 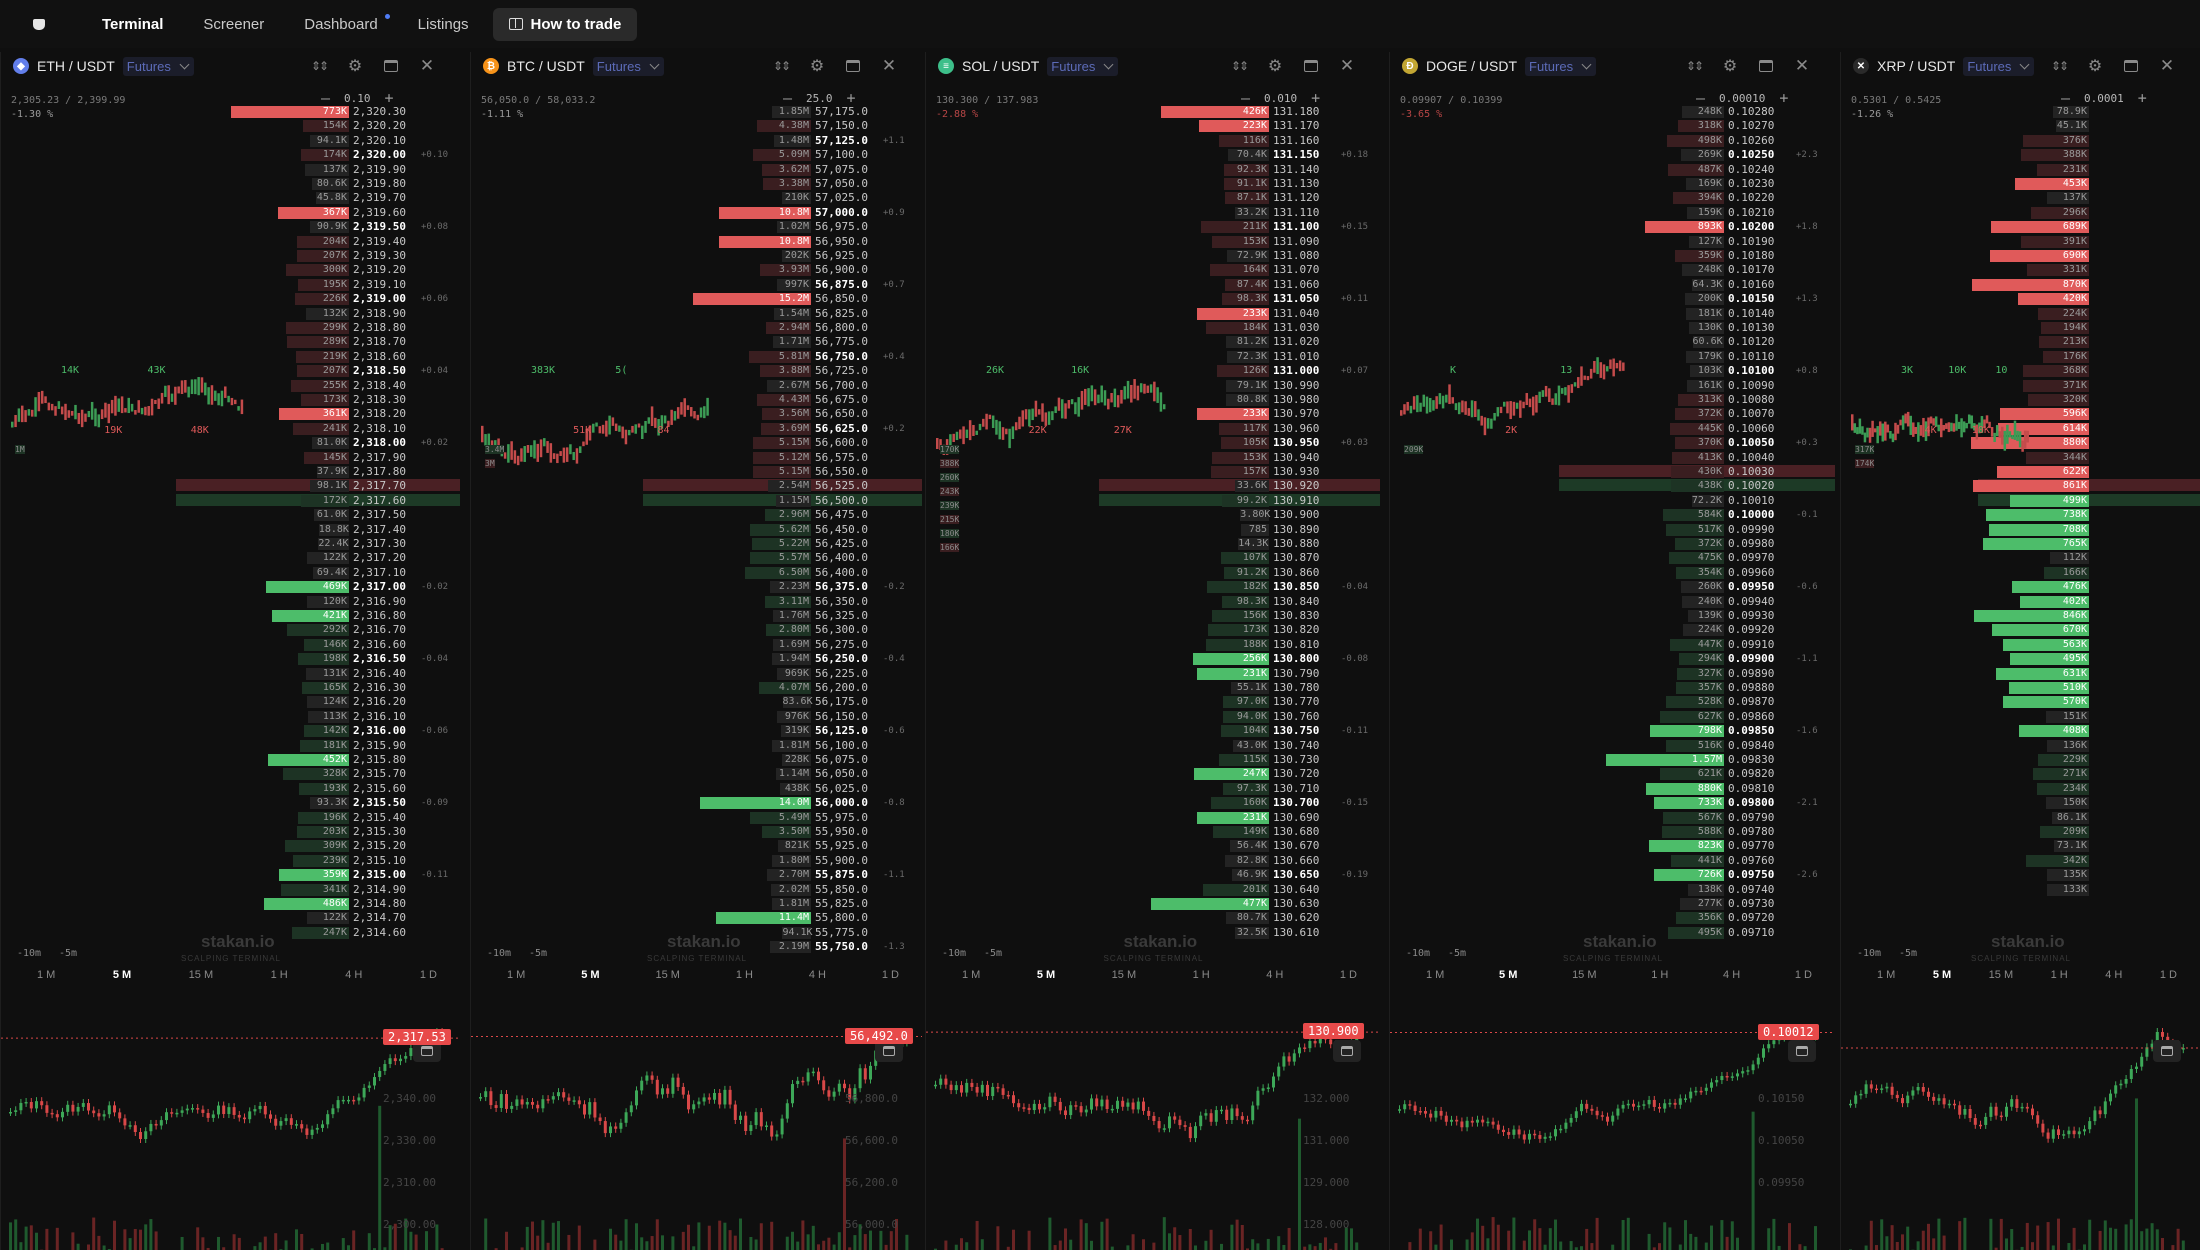 I want to click on nav-listings: Listings, so click(x=443, y=24).